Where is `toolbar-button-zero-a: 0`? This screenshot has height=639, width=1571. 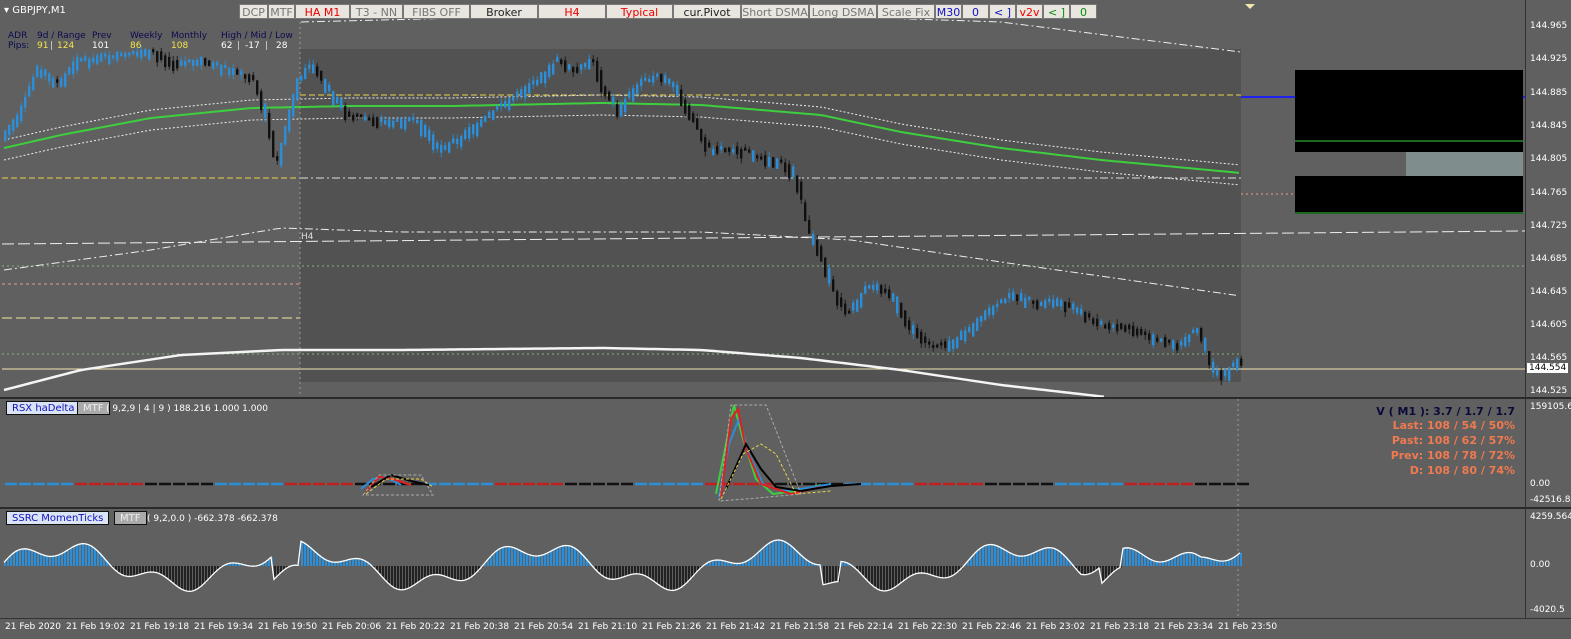
toolbar-button-zero-a: 0 is located at coordinates (975, 11).